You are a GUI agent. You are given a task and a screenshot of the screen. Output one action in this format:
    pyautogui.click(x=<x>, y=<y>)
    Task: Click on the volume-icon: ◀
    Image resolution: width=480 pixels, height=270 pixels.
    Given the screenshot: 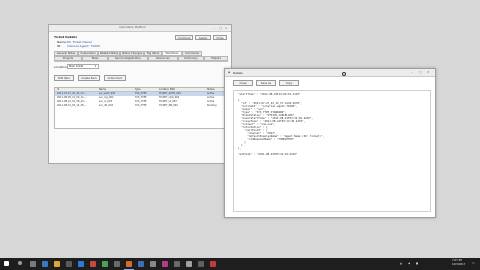 What is the action you would take?
    pyautogui.click(x=409, y=264)
    